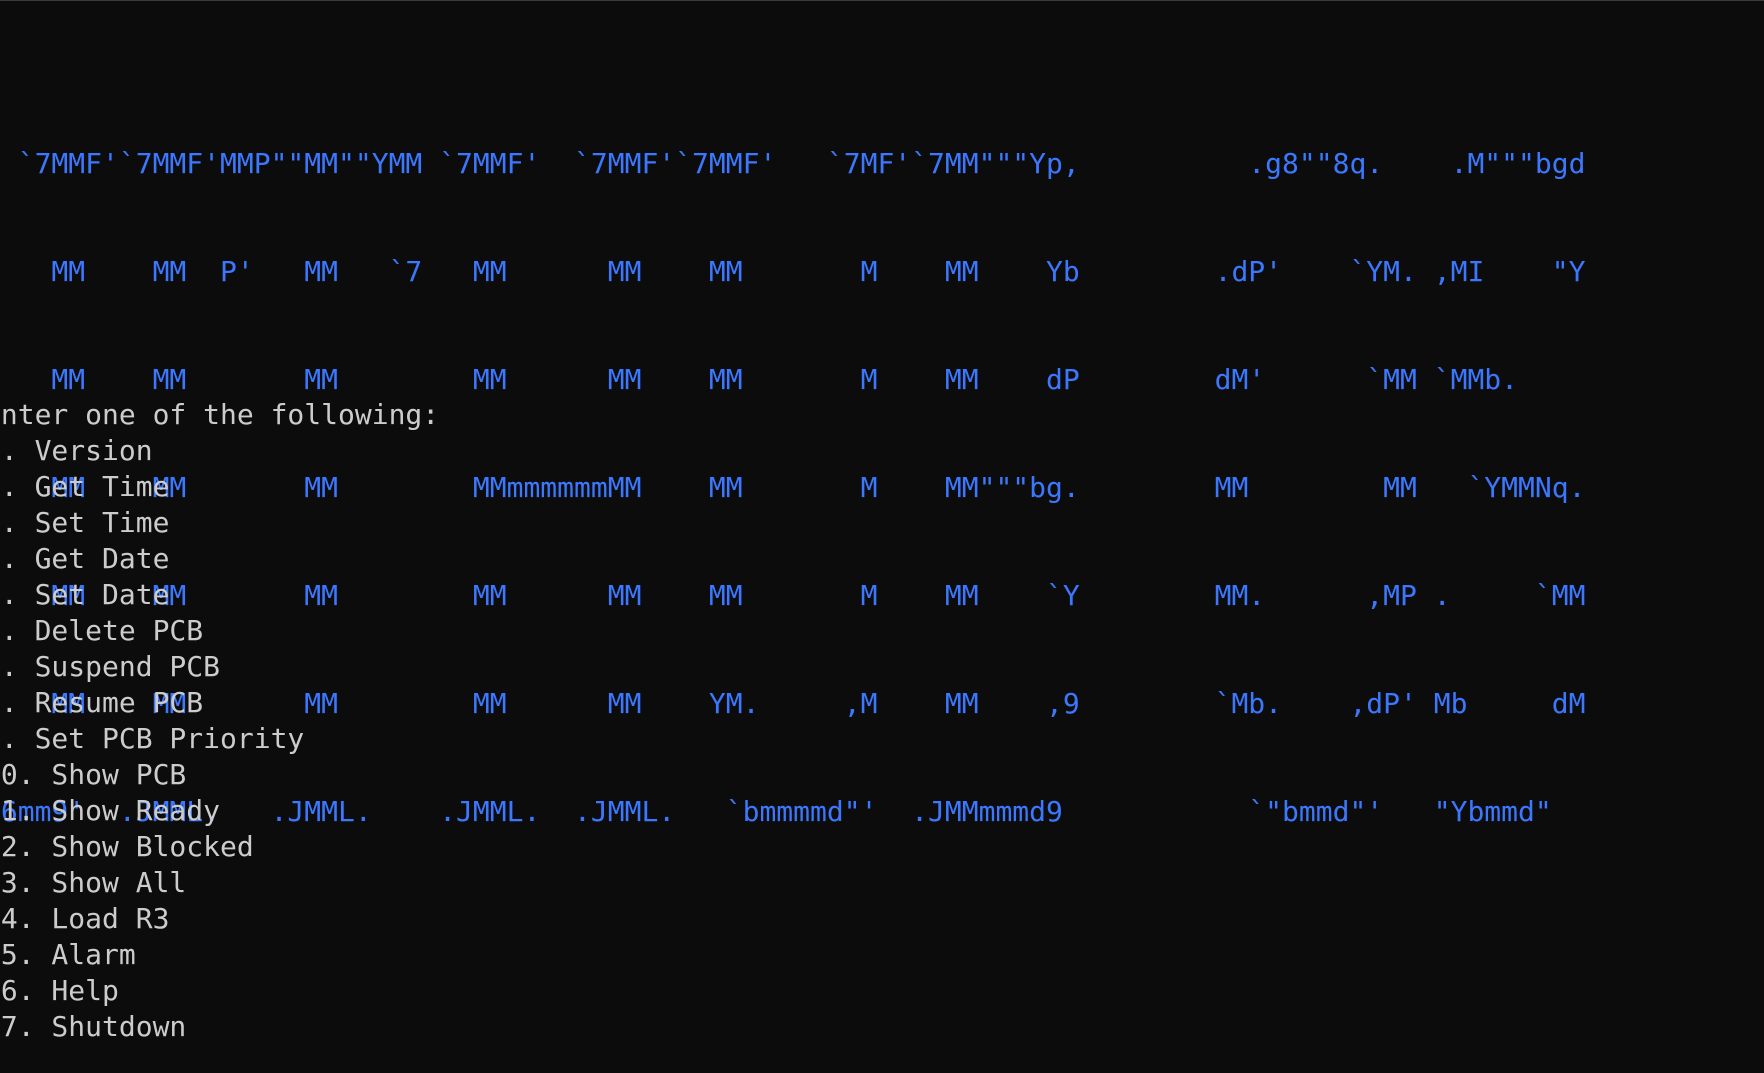 This screenshot has height=1073, width=1764. Describe the element at coordinates (110, 810) in the screenshot. I see `menu-item-show-ready: 11. Show Ready` at that location.